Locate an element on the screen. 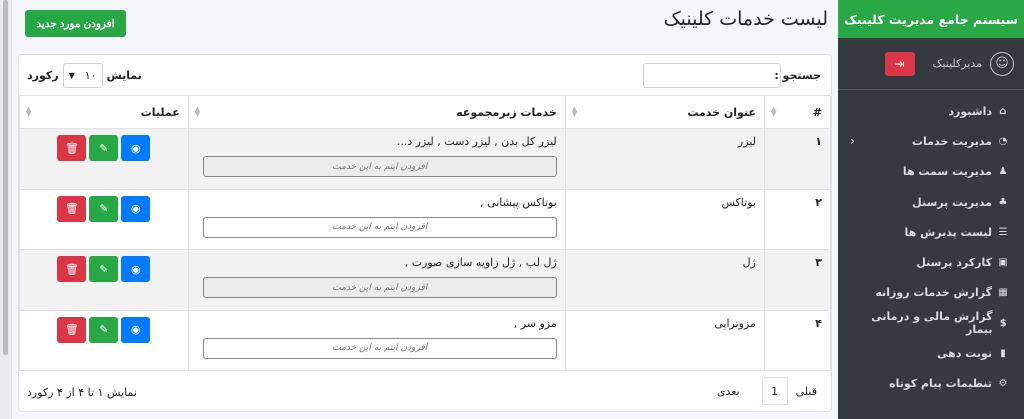 The image size is (1024, 419). page-number-button: 1 is located at coordinates (774, 391).